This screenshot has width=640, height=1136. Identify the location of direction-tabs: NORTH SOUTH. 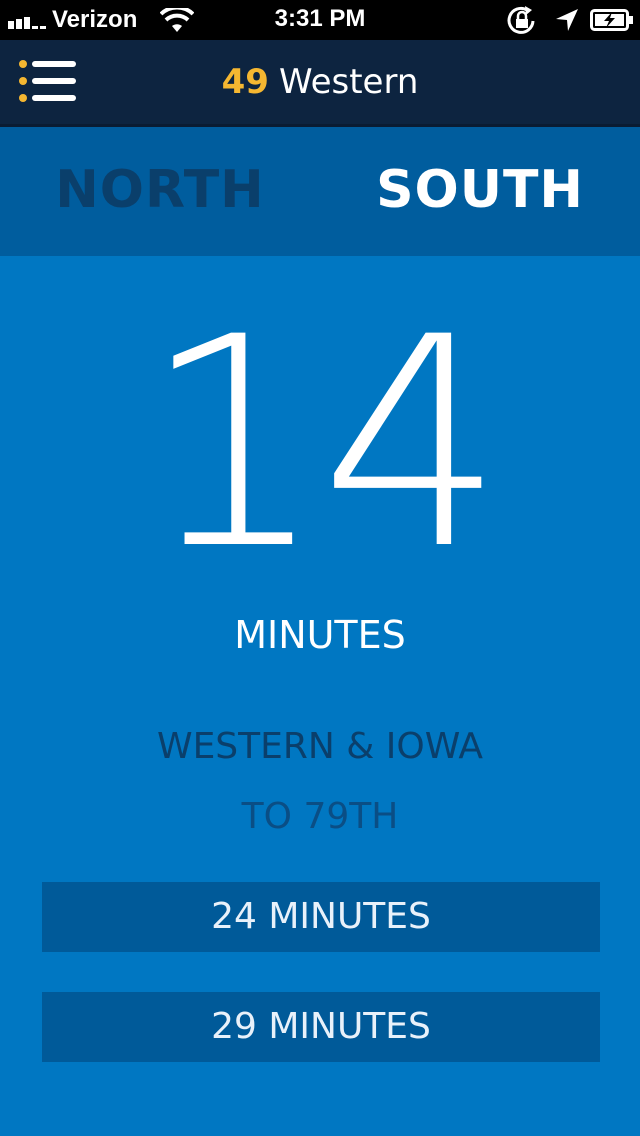
(320, 191).